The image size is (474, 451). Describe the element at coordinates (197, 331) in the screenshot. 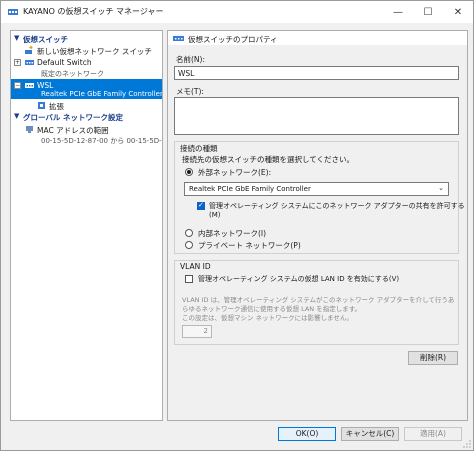

I see `vlan-id-stepper: 2` at that location.